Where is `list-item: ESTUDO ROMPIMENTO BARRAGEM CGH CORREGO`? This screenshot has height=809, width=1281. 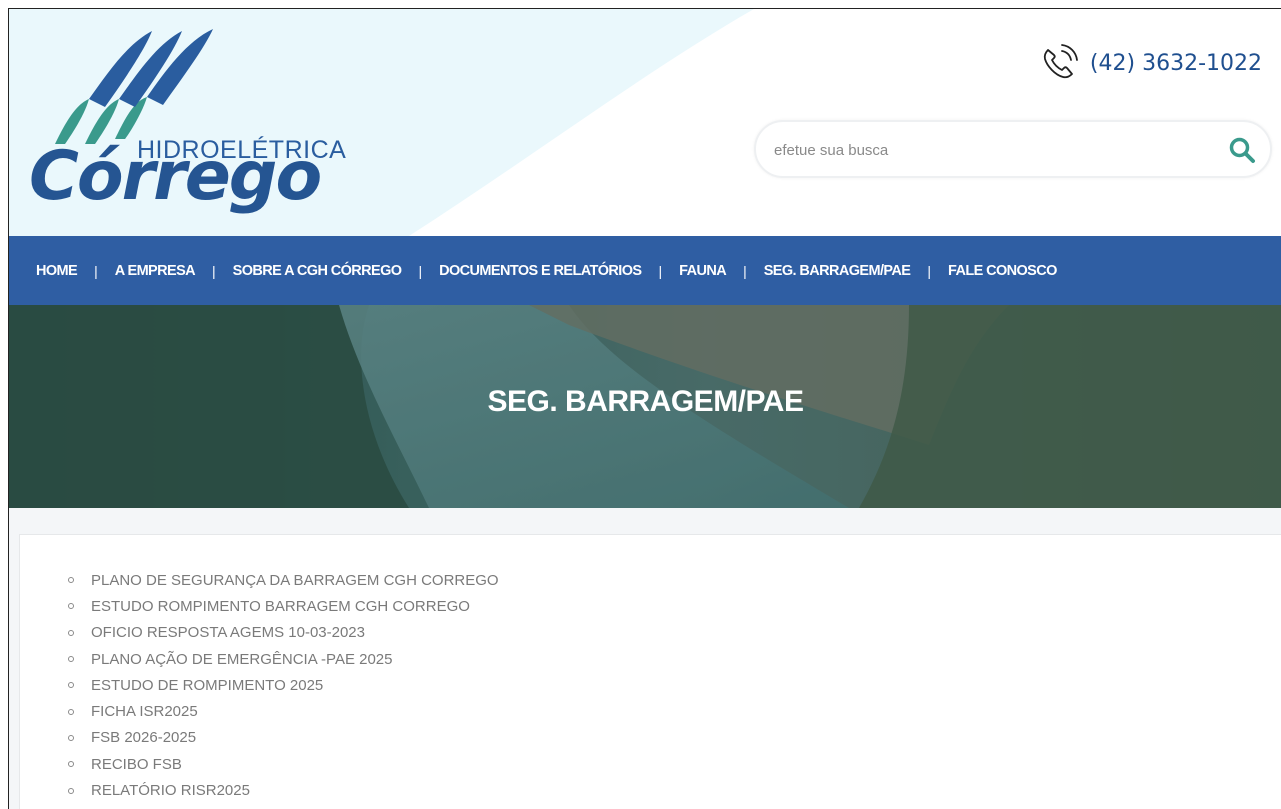 list-item: ESTUDO ROMPIMENTO BARRAGEM CGH CORREGO is located at coordinates (283, 606).